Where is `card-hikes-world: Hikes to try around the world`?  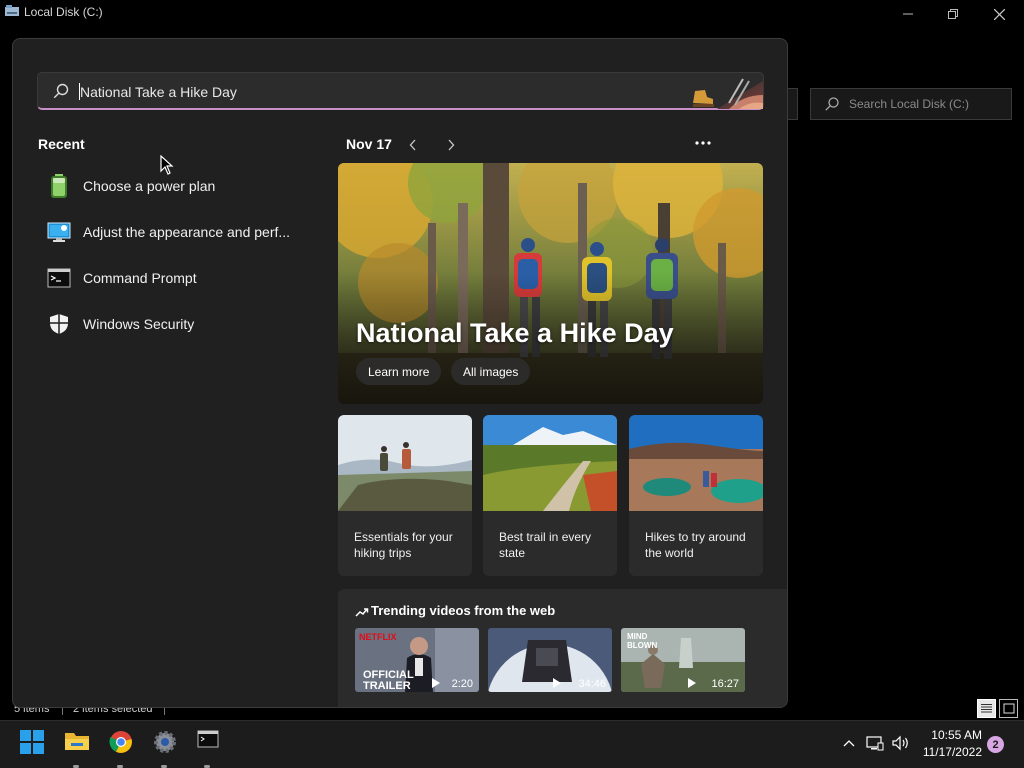
card-hikes-world: Hikes to try around the world is located at coordinates (696, 495).